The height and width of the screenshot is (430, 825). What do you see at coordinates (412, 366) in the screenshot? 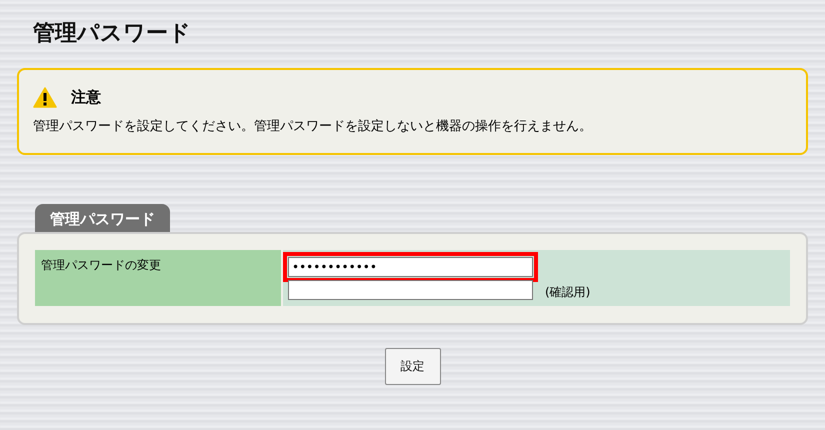
I see `set-button: 設定` at bounding box center [412, 366].